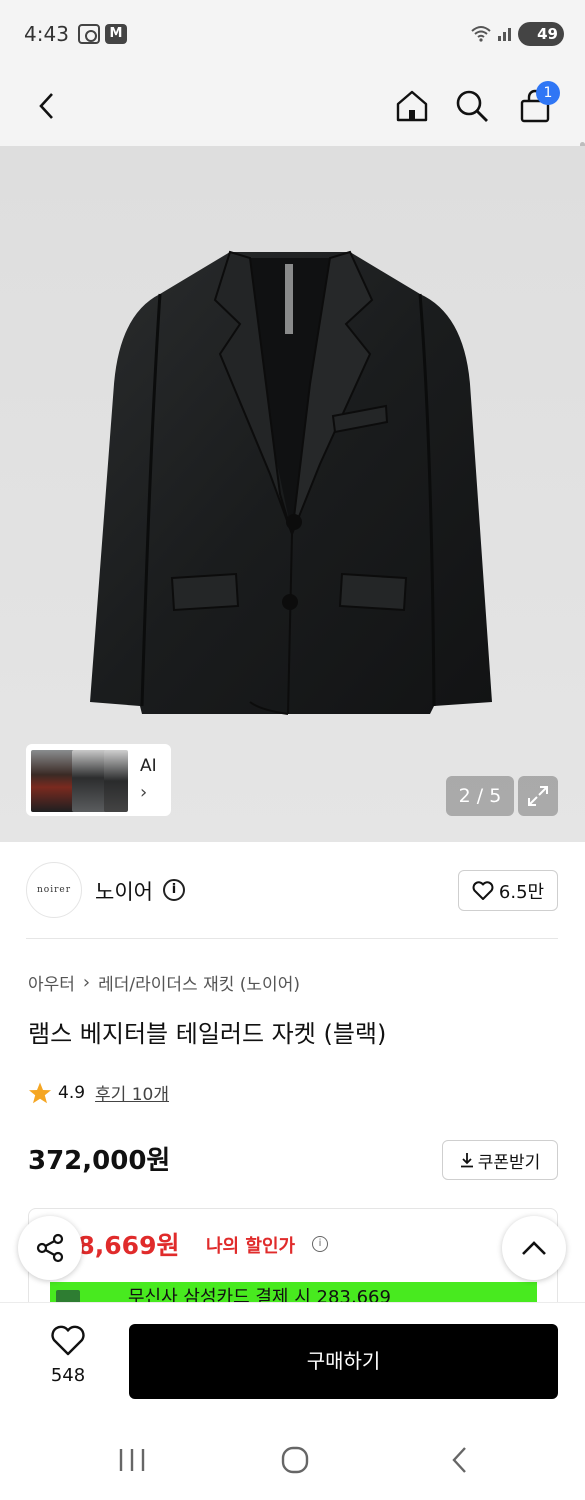  I want to click on back-button, so click(47, 106).